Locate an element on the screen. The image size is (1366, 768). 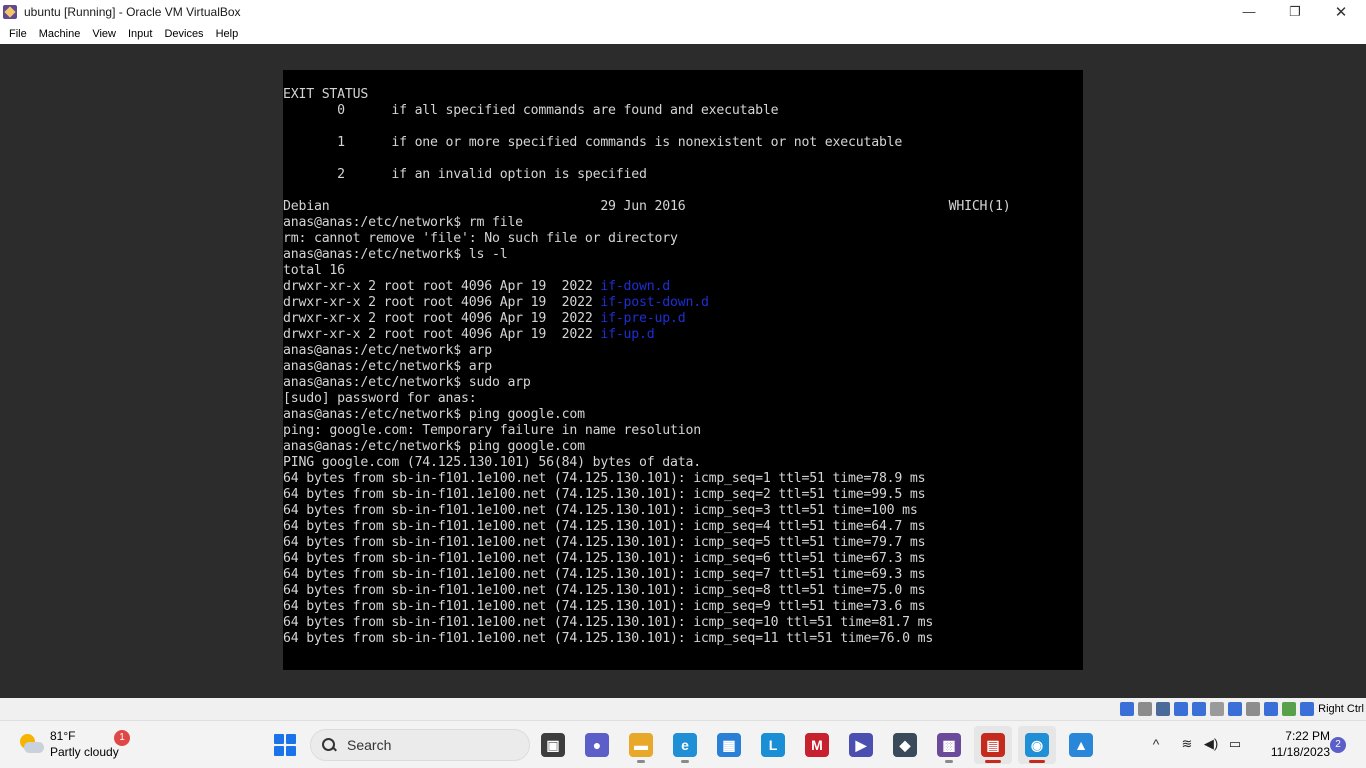
microsoft-store-taskbar-button: ▦ is located at coordinates (729, 745).